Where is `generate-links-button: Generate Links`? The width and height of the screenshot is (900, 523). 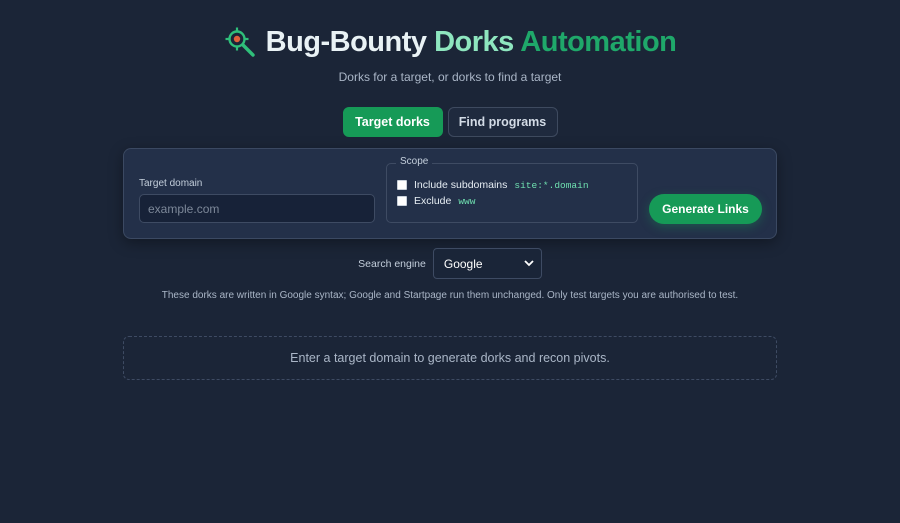 generate-links-button: Generate Links is located at coordinates (705, 209).